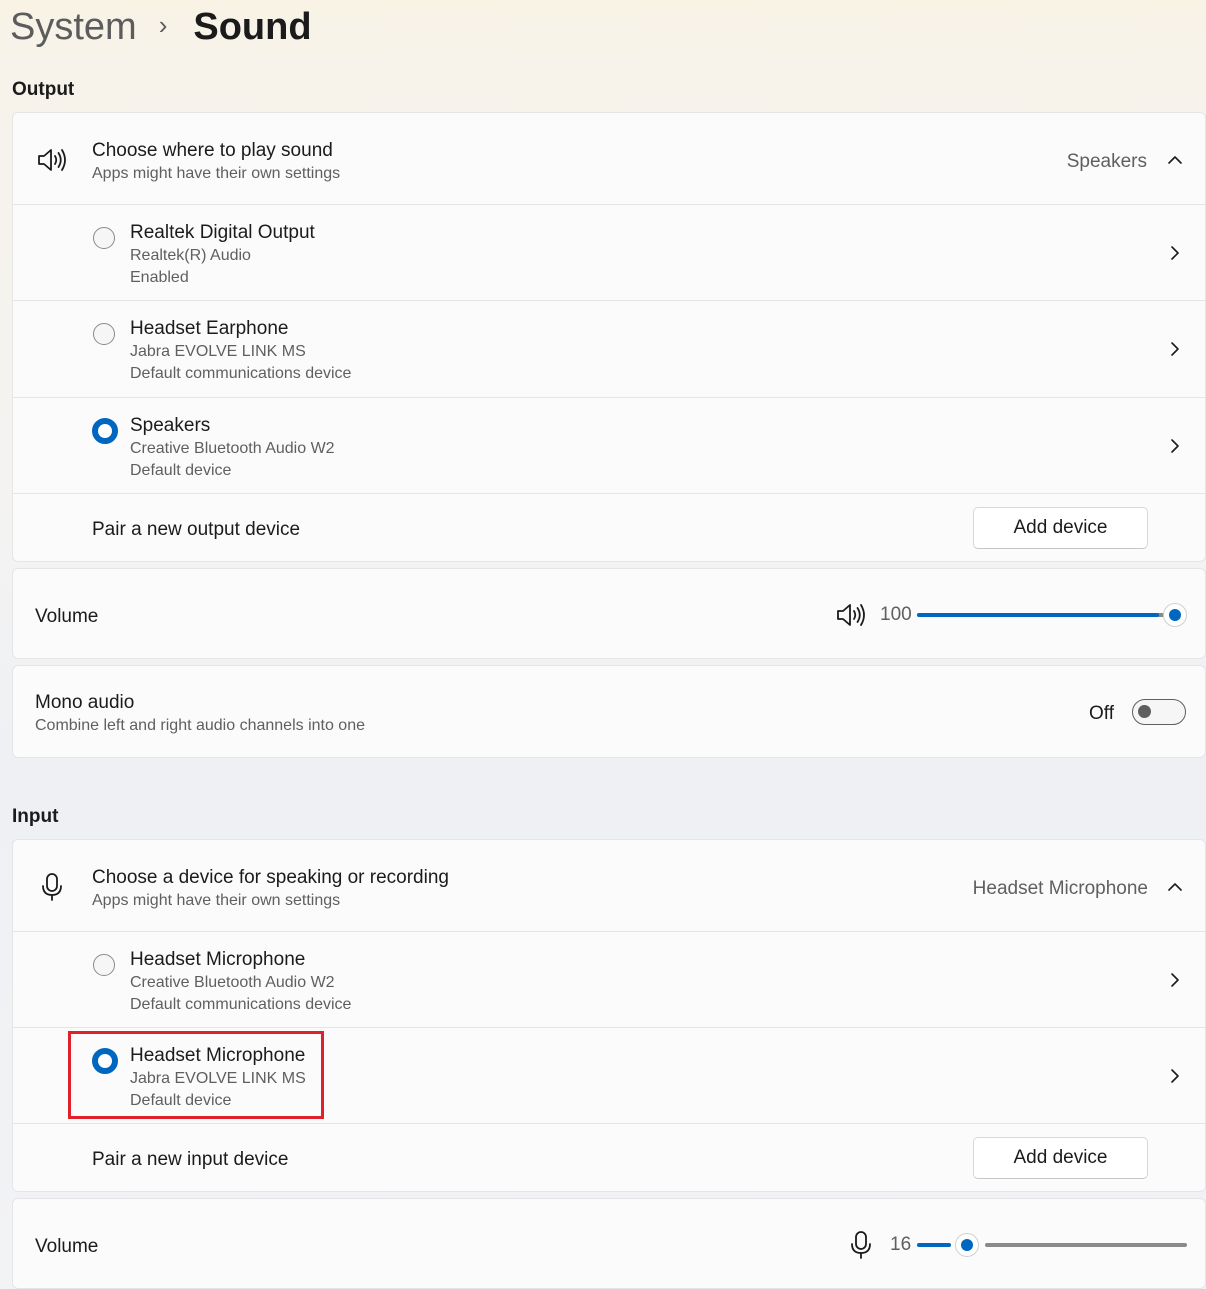  What do you see at coordinates (609, 613) in the screenshot?
I see `output-volume-card: Volume 100` at bounding box center [609, 613].